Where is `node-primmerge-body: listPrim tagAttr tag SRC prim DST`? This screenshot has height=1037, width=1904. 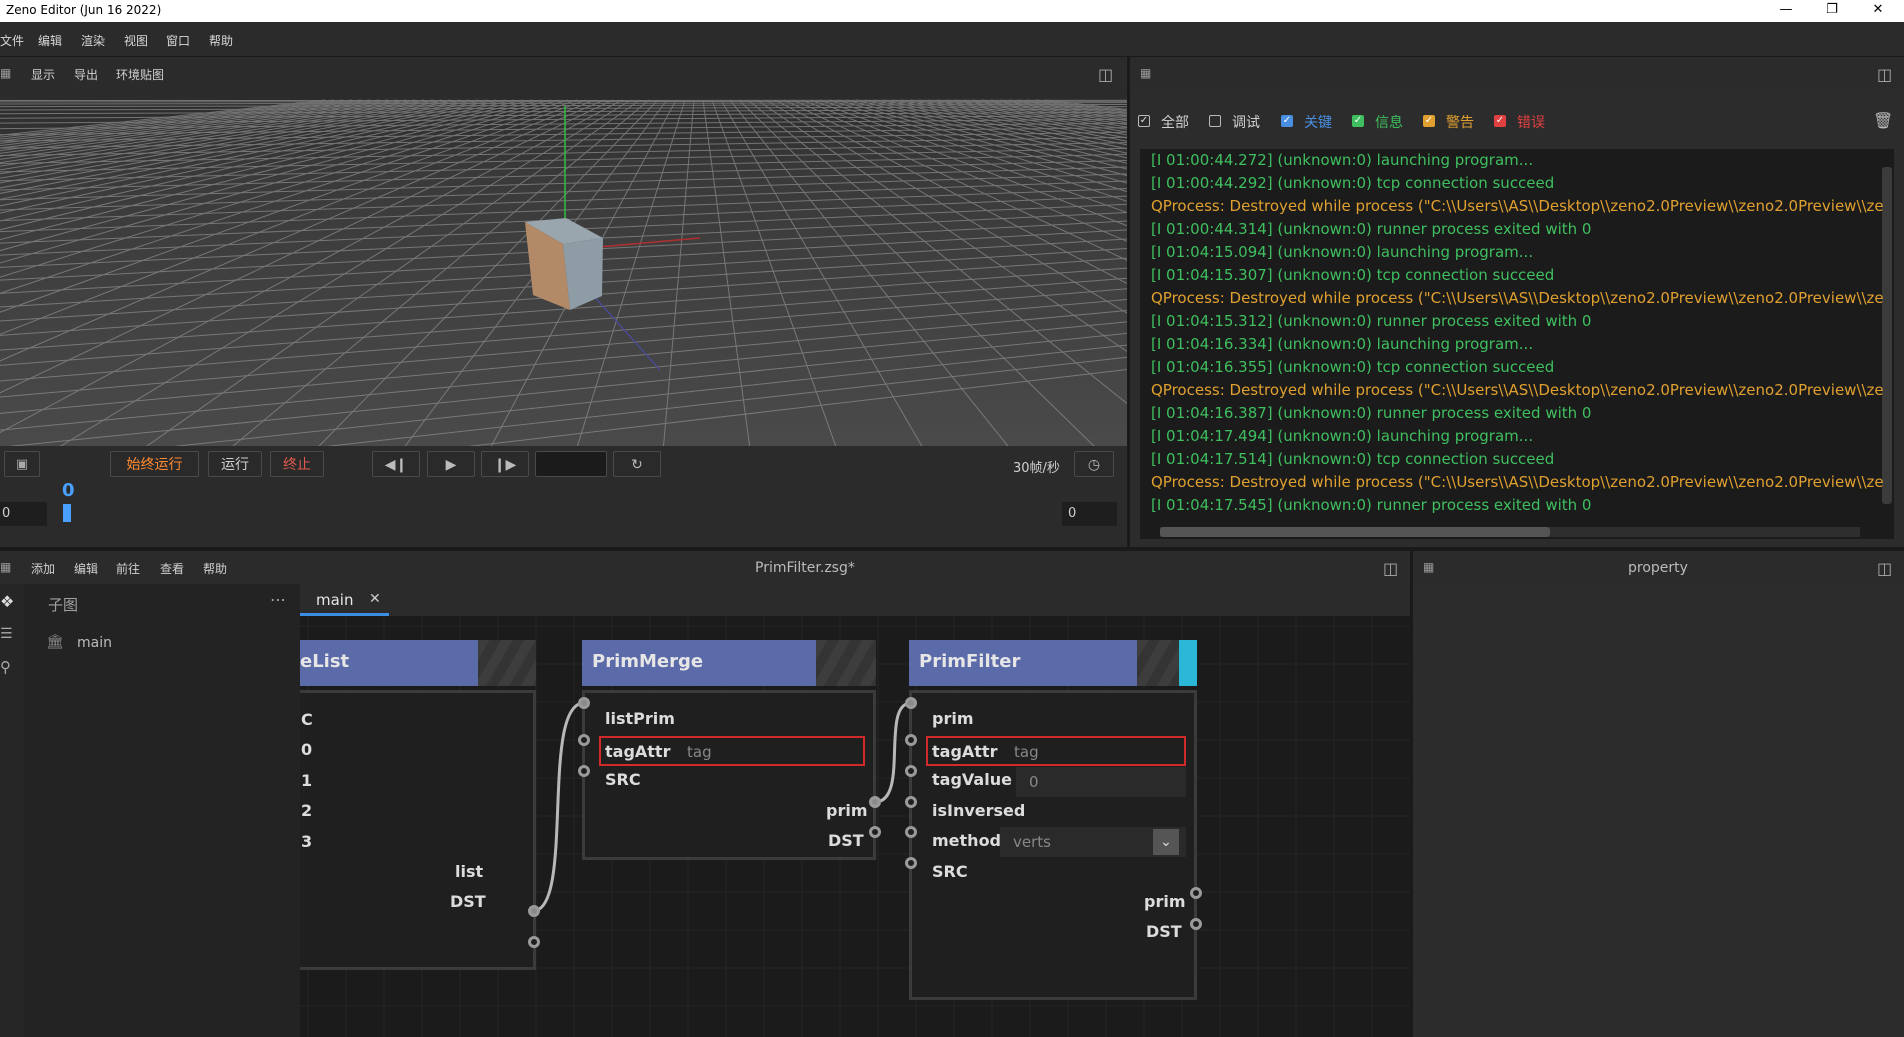
node-primmerge-body: listPrim tagAttr tag SRC prim DST is located at coordinates (729, 775).